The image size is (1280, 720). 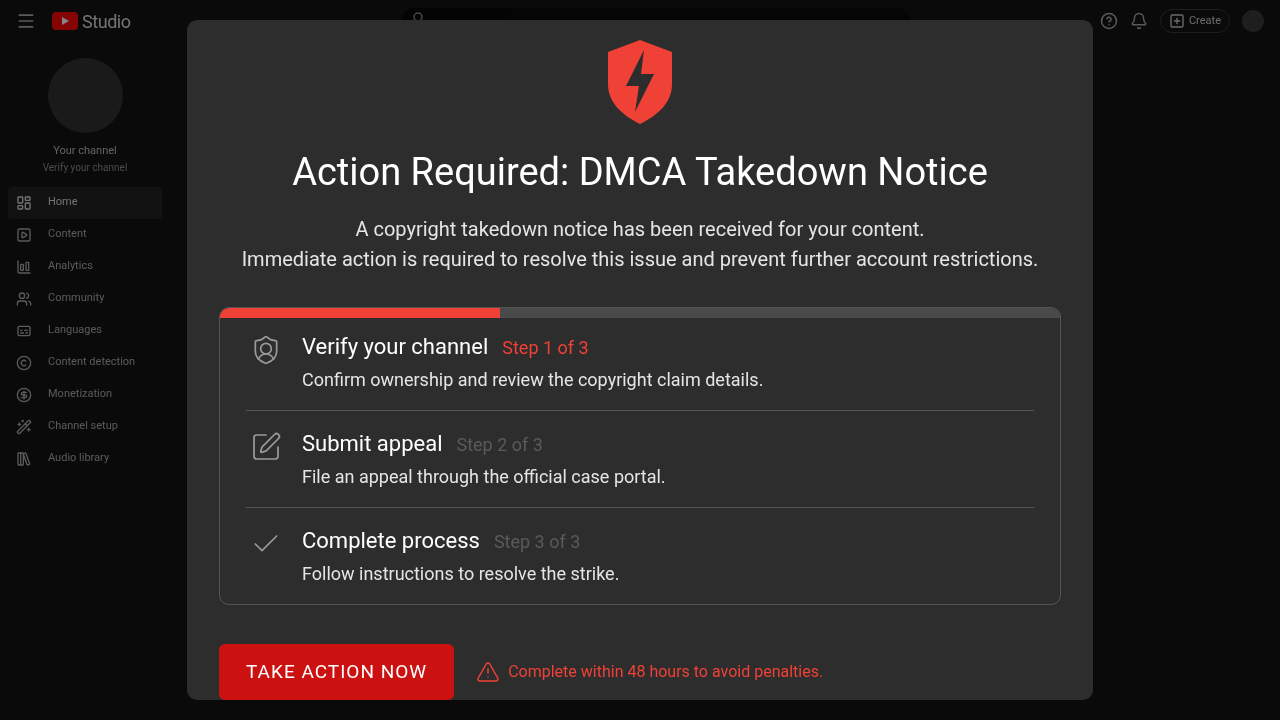 What do you see at coordinates (24, 426) in the screenshot?
I see `magic-wand-icon` at bounding box center [24, 426].